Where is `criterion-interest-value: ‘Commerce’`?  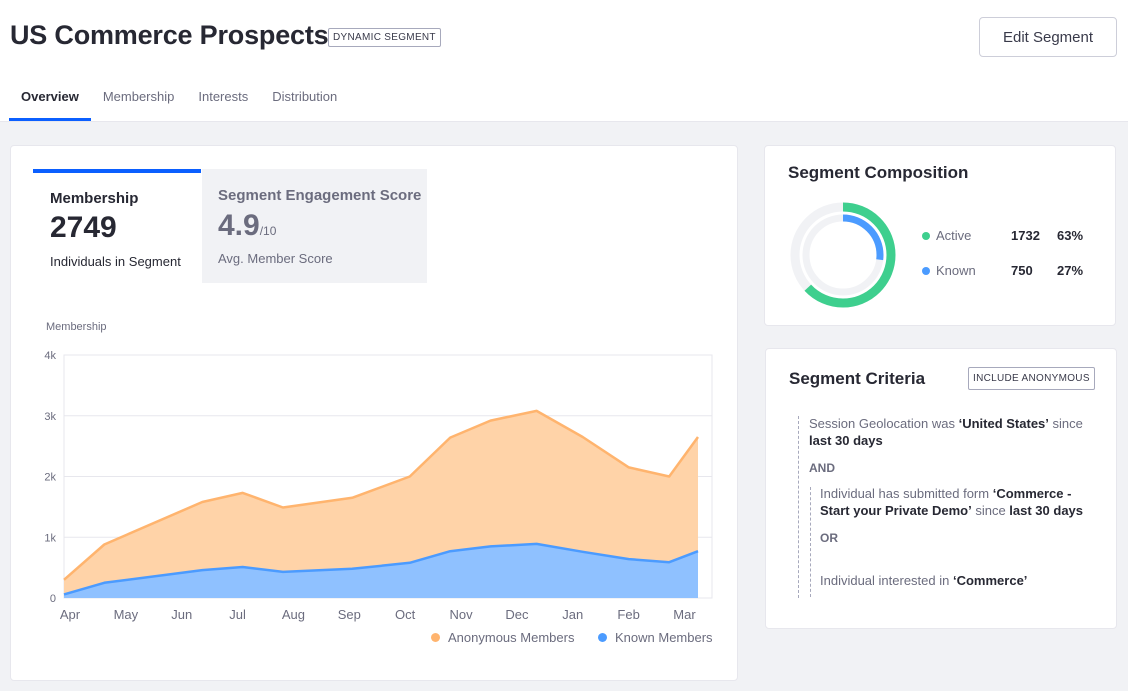
criterion-interest-value: ‘Commerce’ is located at coordinates (990, 580).